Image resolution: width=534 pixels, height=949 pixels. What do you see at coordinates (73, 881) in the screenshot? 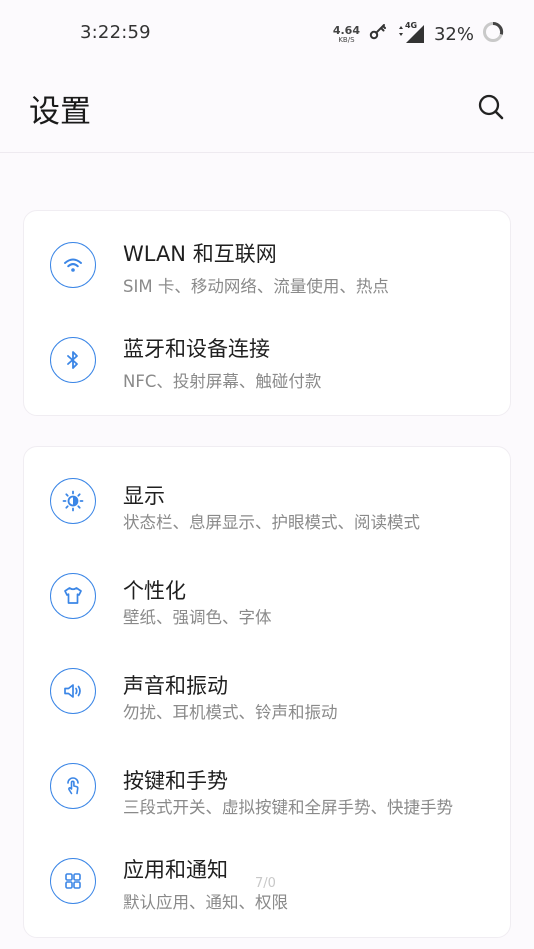
I see `apps-grid-icon` at bounding box center [73, 881].